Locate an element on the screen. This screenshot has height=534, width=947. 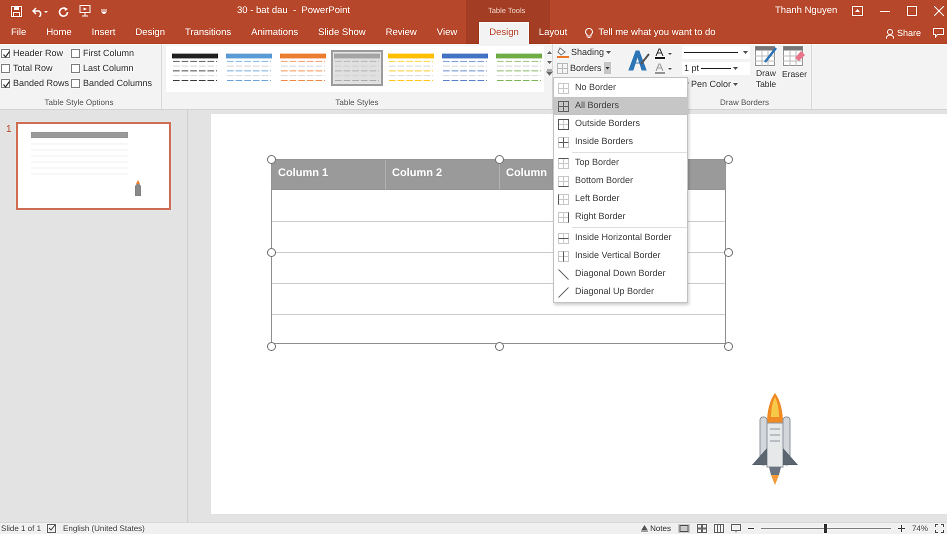
tell-me-field: Tell me what you want to do is located at coordinates (696, 33).